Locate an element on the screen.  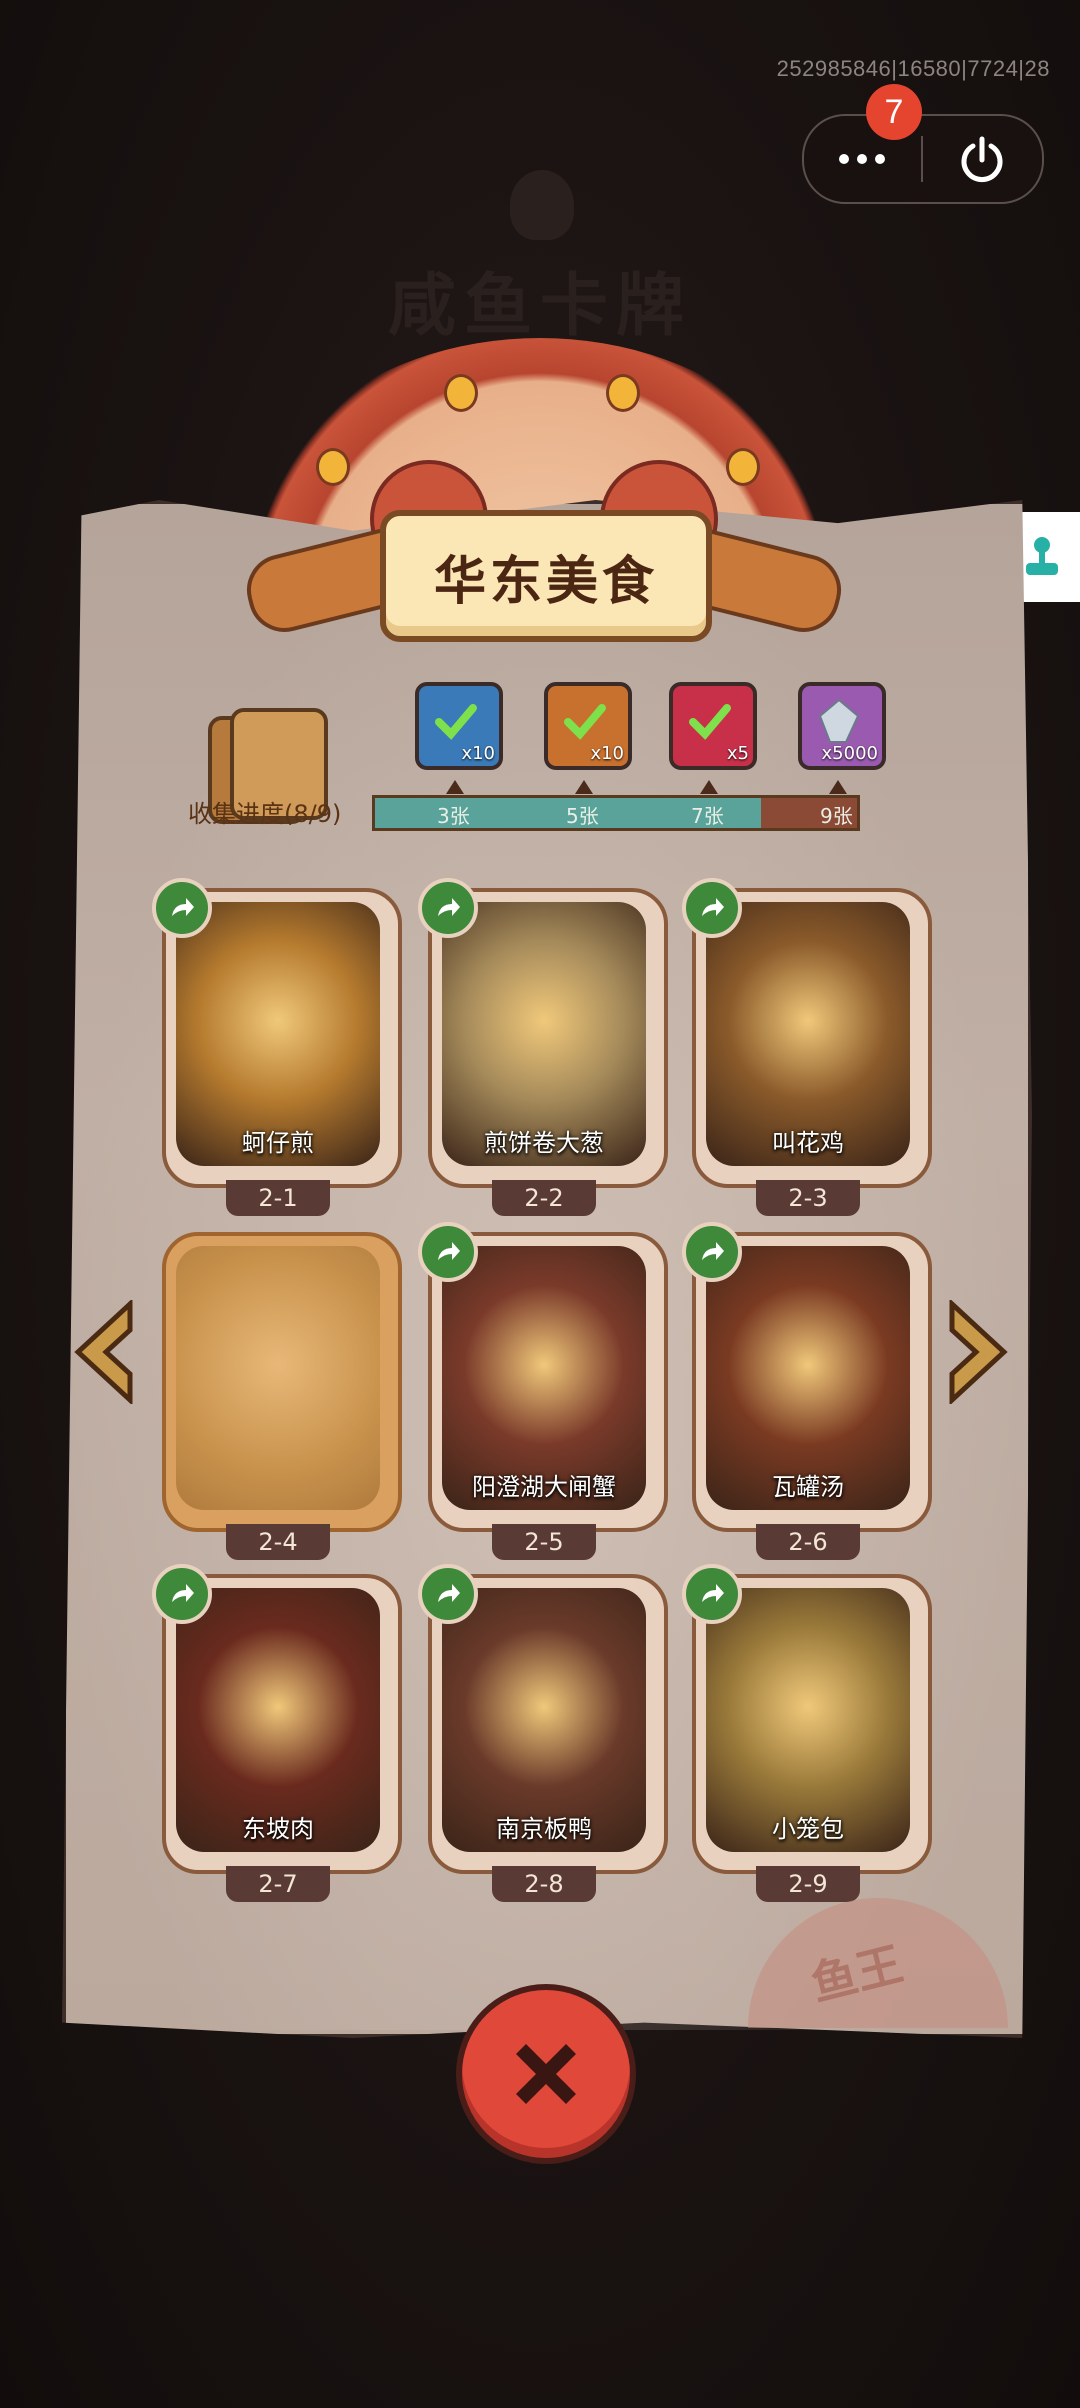
exit-button is located at coordinates (982, 159).